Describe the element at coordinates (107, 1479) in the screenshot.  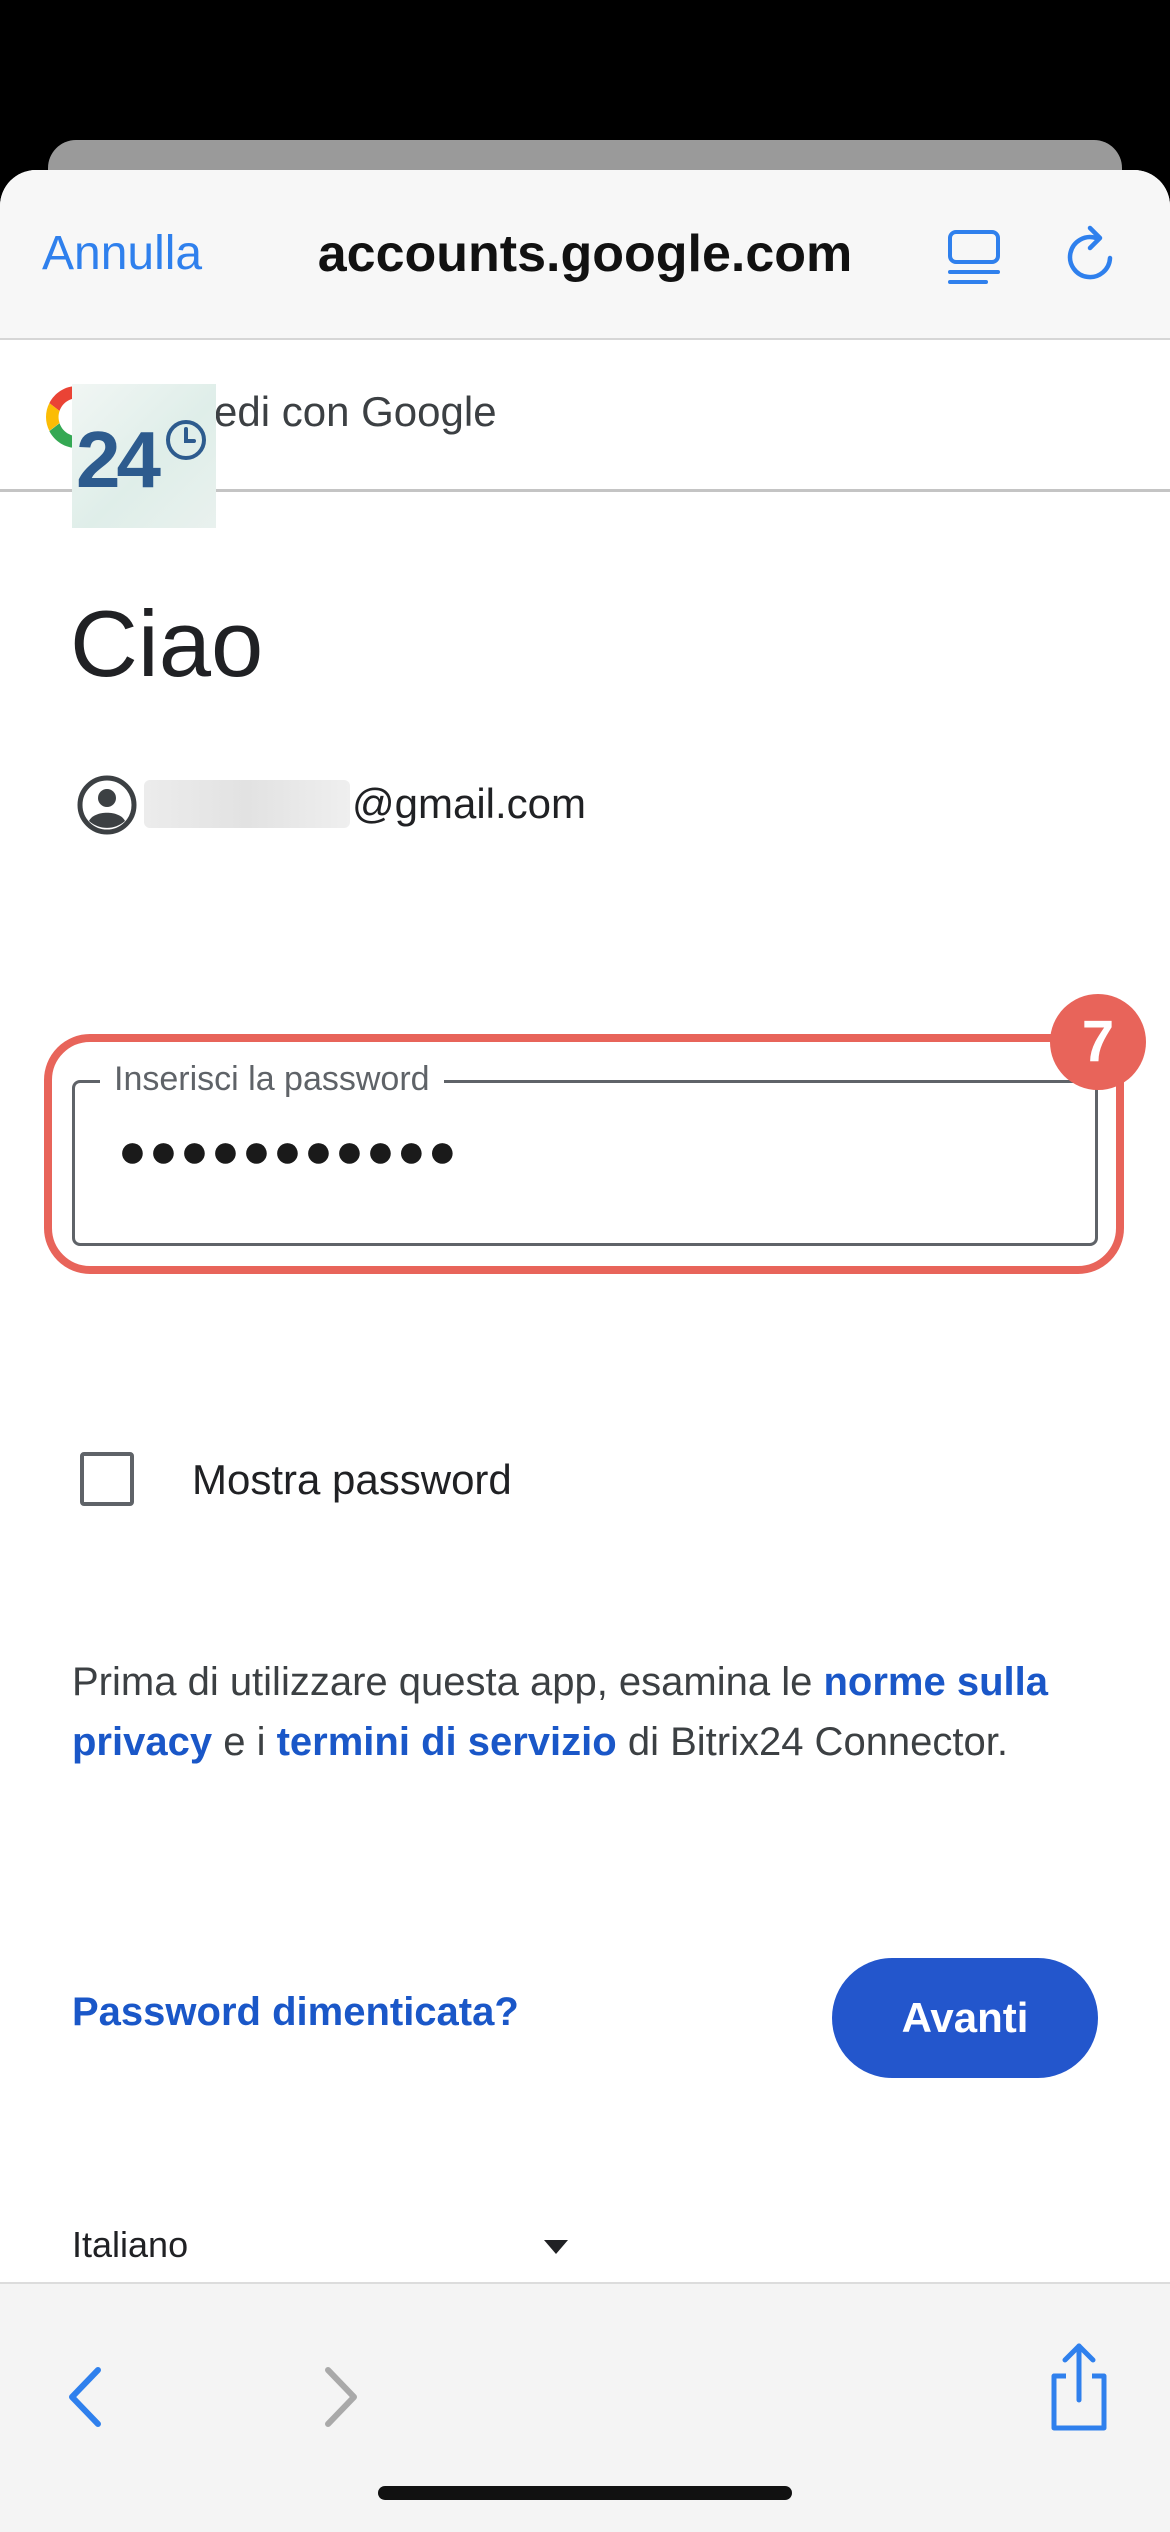
I see `checkbox-icon` at that location.